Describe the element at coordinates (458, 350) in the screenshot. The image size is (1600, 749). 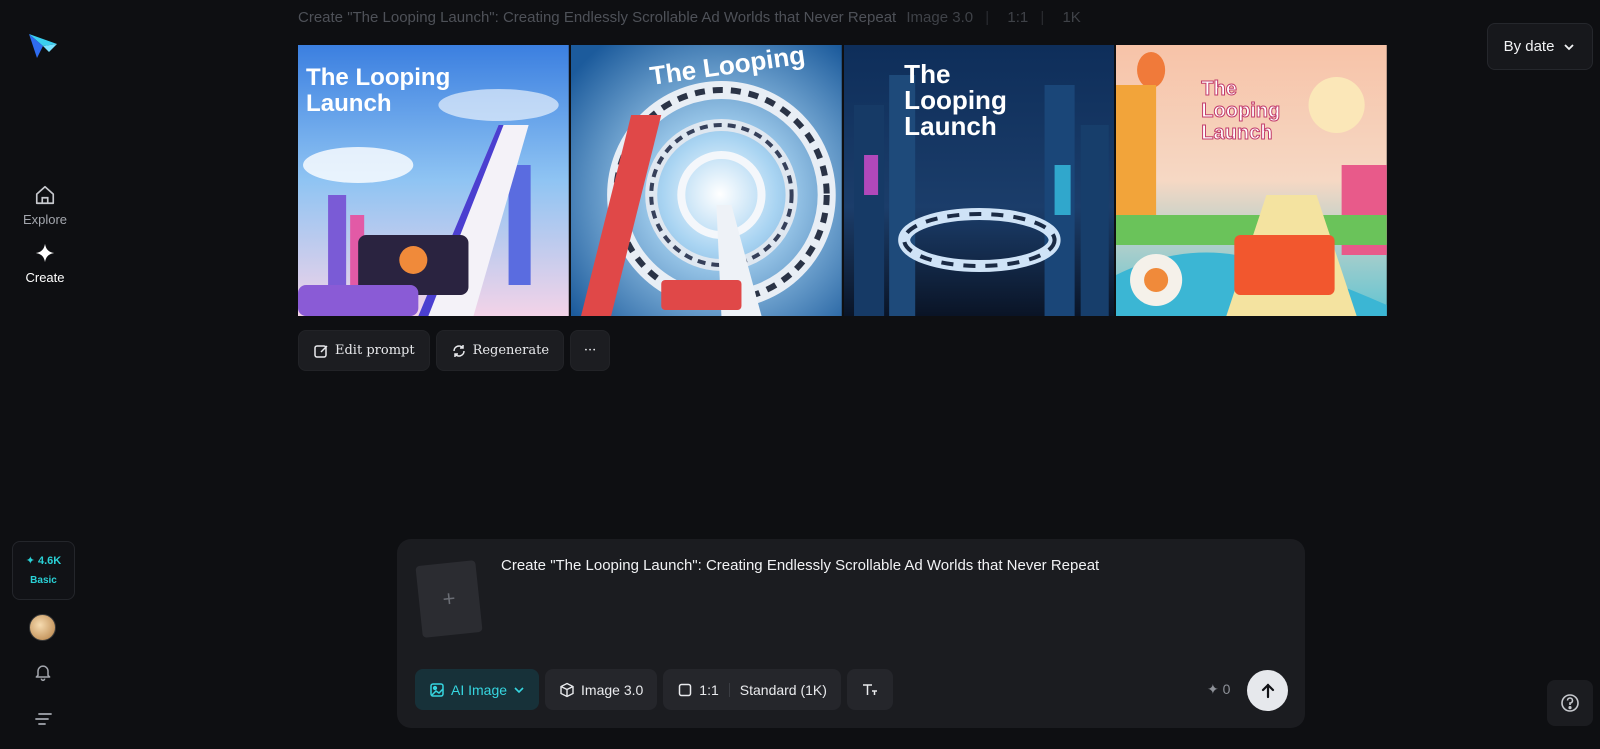
I see `regenerate-icon` at that location.